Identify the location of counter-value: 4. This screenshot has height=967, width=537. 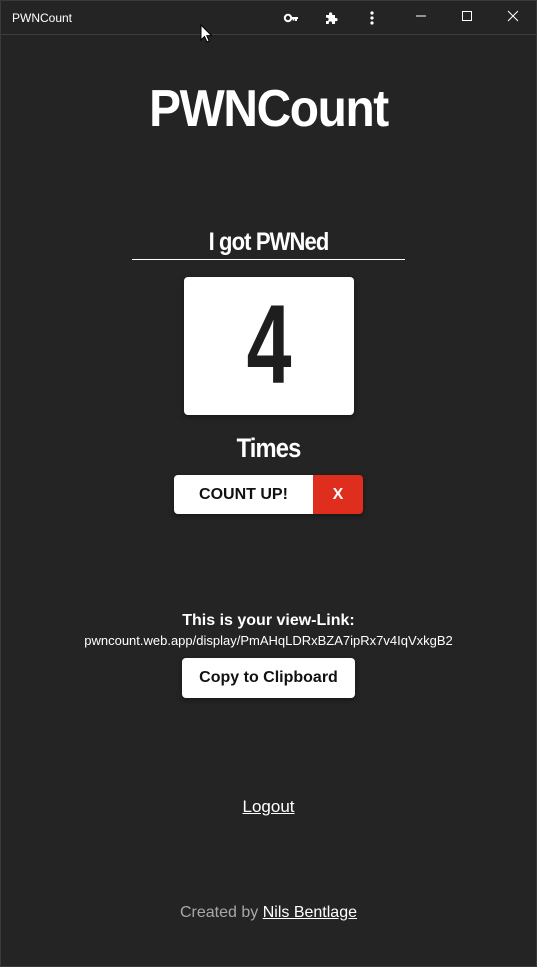
(269, 344).